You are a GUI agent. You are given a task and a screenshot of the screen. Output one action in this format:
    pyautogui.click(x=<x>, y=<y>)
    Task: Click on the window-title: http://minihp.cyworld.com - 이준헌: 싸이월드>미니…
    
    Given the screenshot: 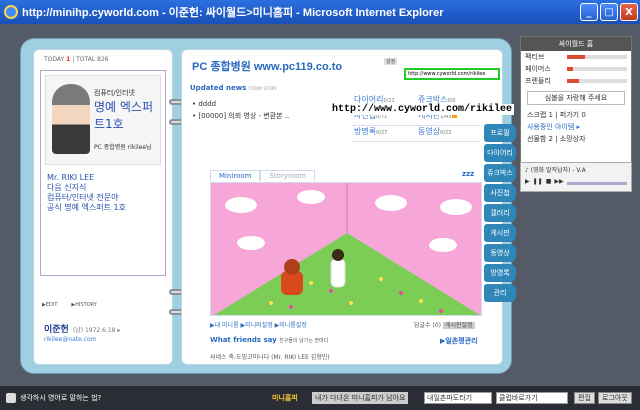 What is the action you would take?
    pyautogui.click(x=233, y=13)
    